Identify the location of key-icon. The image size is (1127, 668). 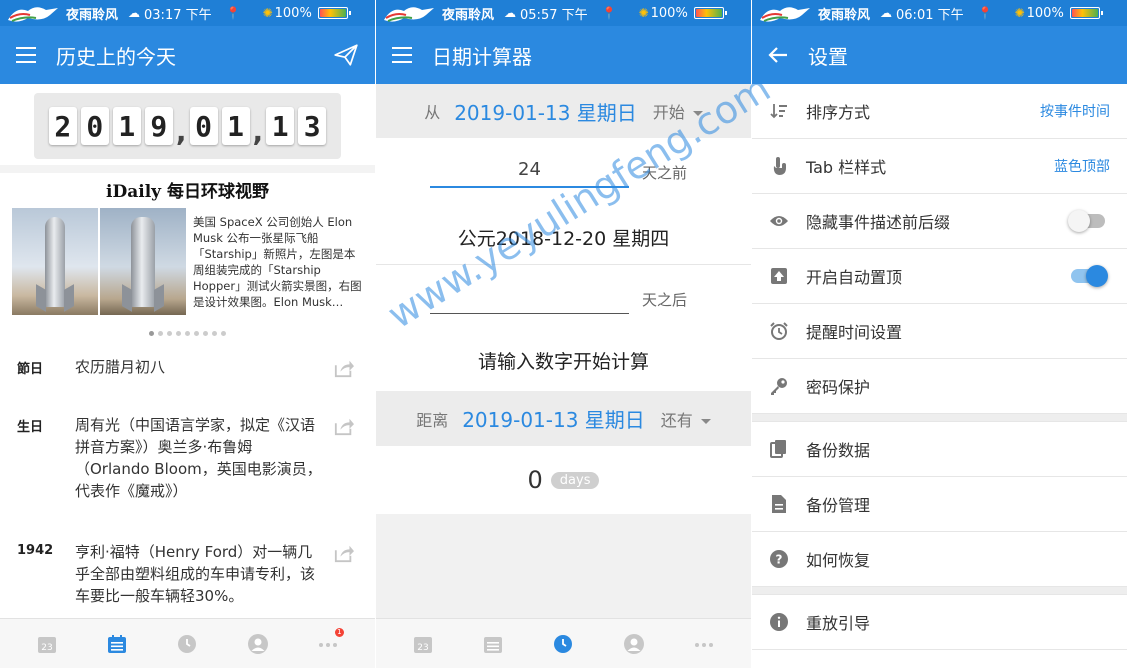
(779, 386).